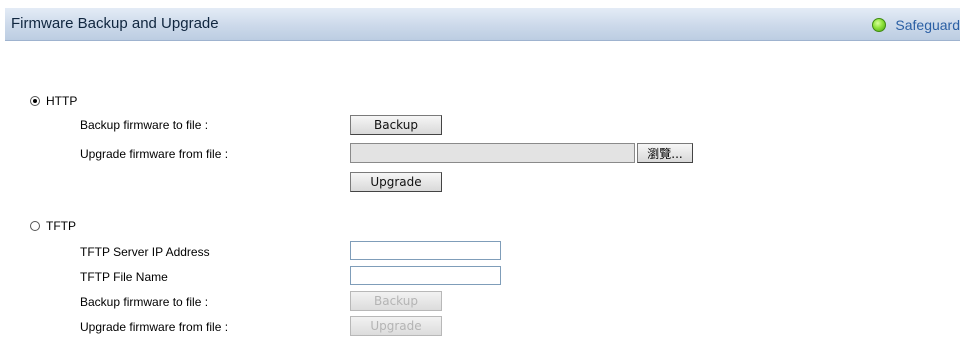 The height and width of the screenshot is (347, 960). Describe the element at coordinates (115, 23) in the screenshot. I see `page-title: Firmware Backup and Upgrade` at that location.